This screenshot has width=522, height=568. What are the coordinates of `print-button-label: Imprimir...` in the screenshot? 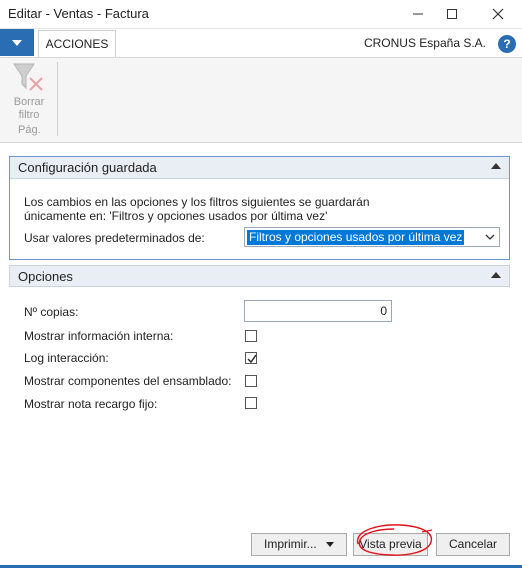 It's located at (290, 544).